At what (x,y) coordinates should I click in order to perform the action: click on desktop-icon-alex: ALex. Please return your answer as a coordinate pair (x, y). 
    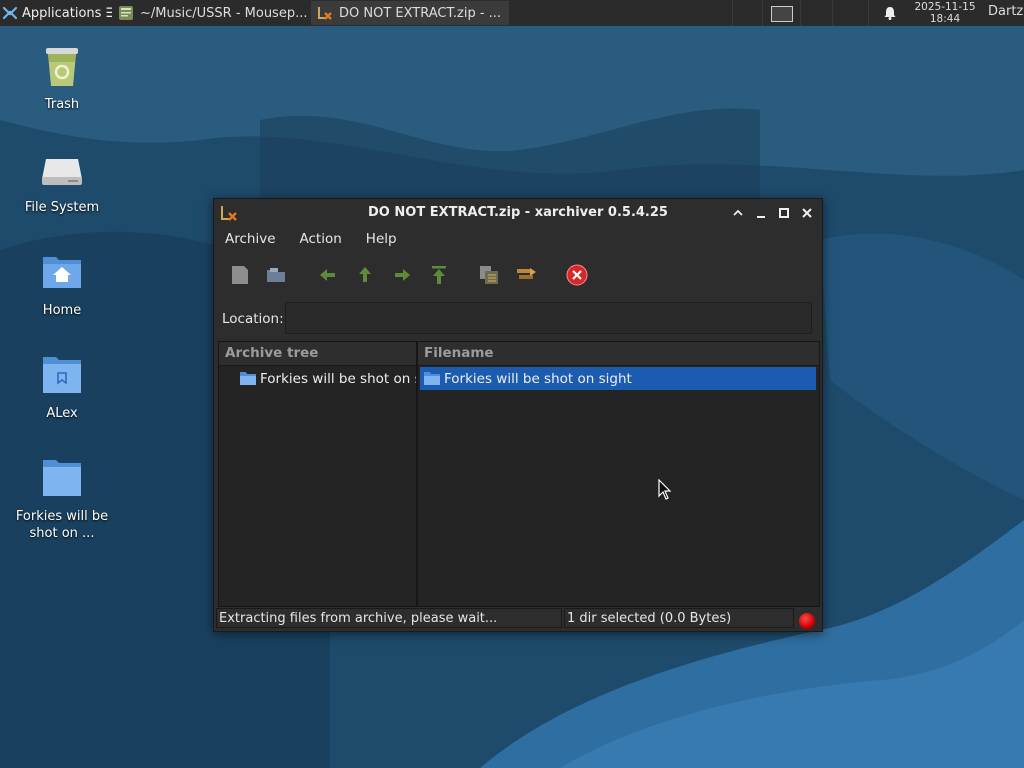
    Looking at the image, I should click on (62, 386).